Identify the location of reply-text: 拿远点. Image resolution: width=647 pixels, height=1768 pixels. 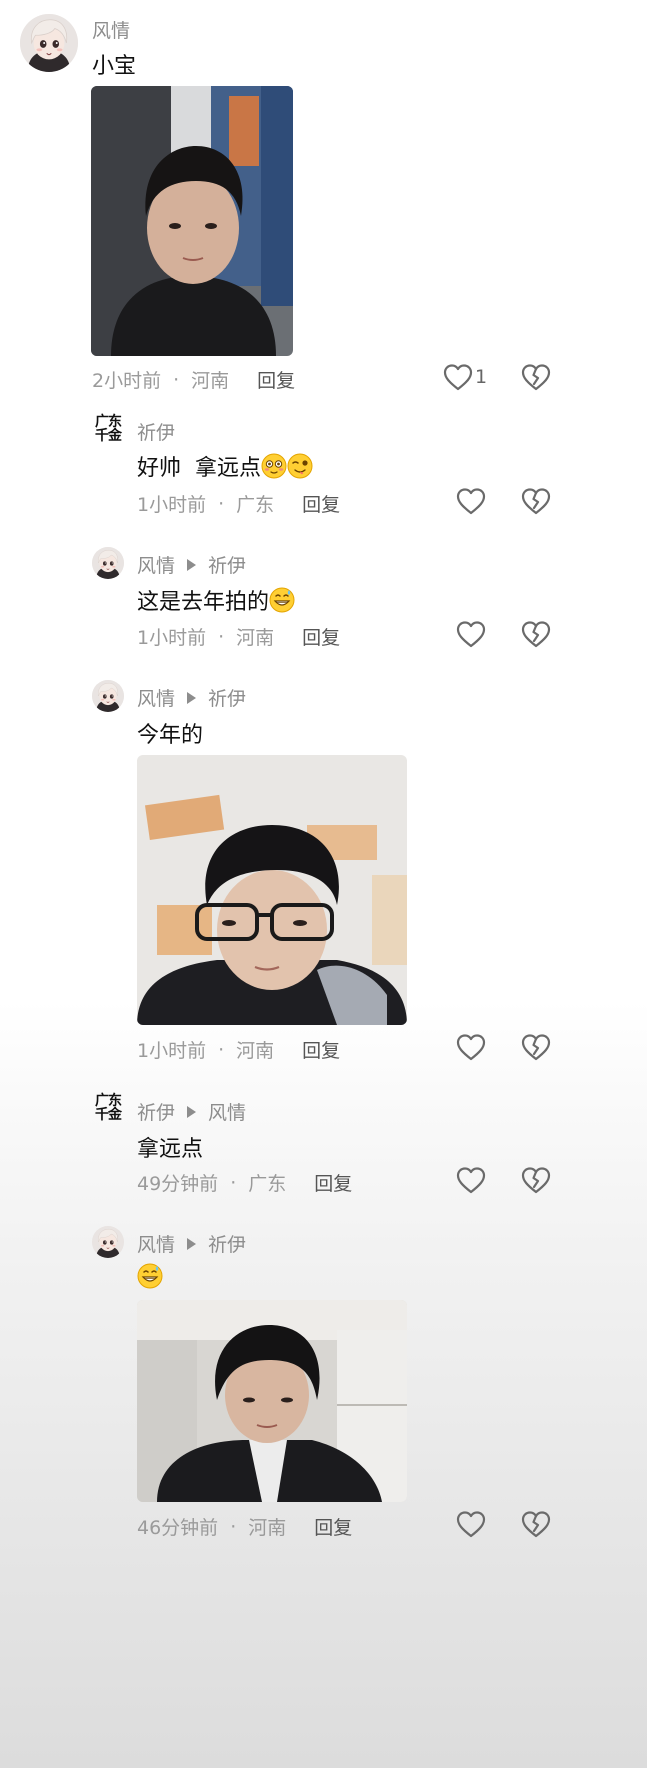
(170, 1147).